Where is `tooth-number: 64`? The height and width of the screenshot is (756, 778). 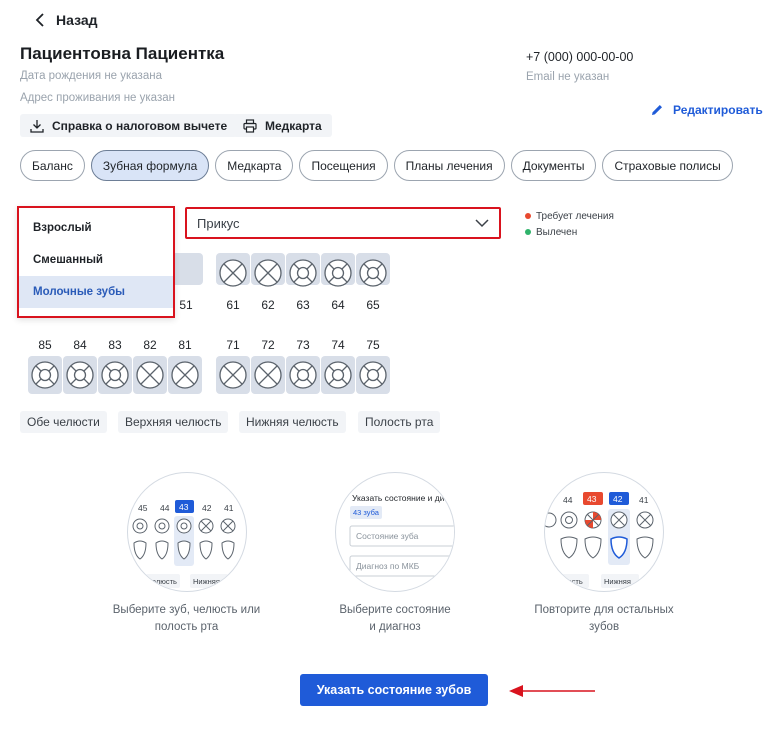 tooth-number: 64 is located at coordinates (338, 305).